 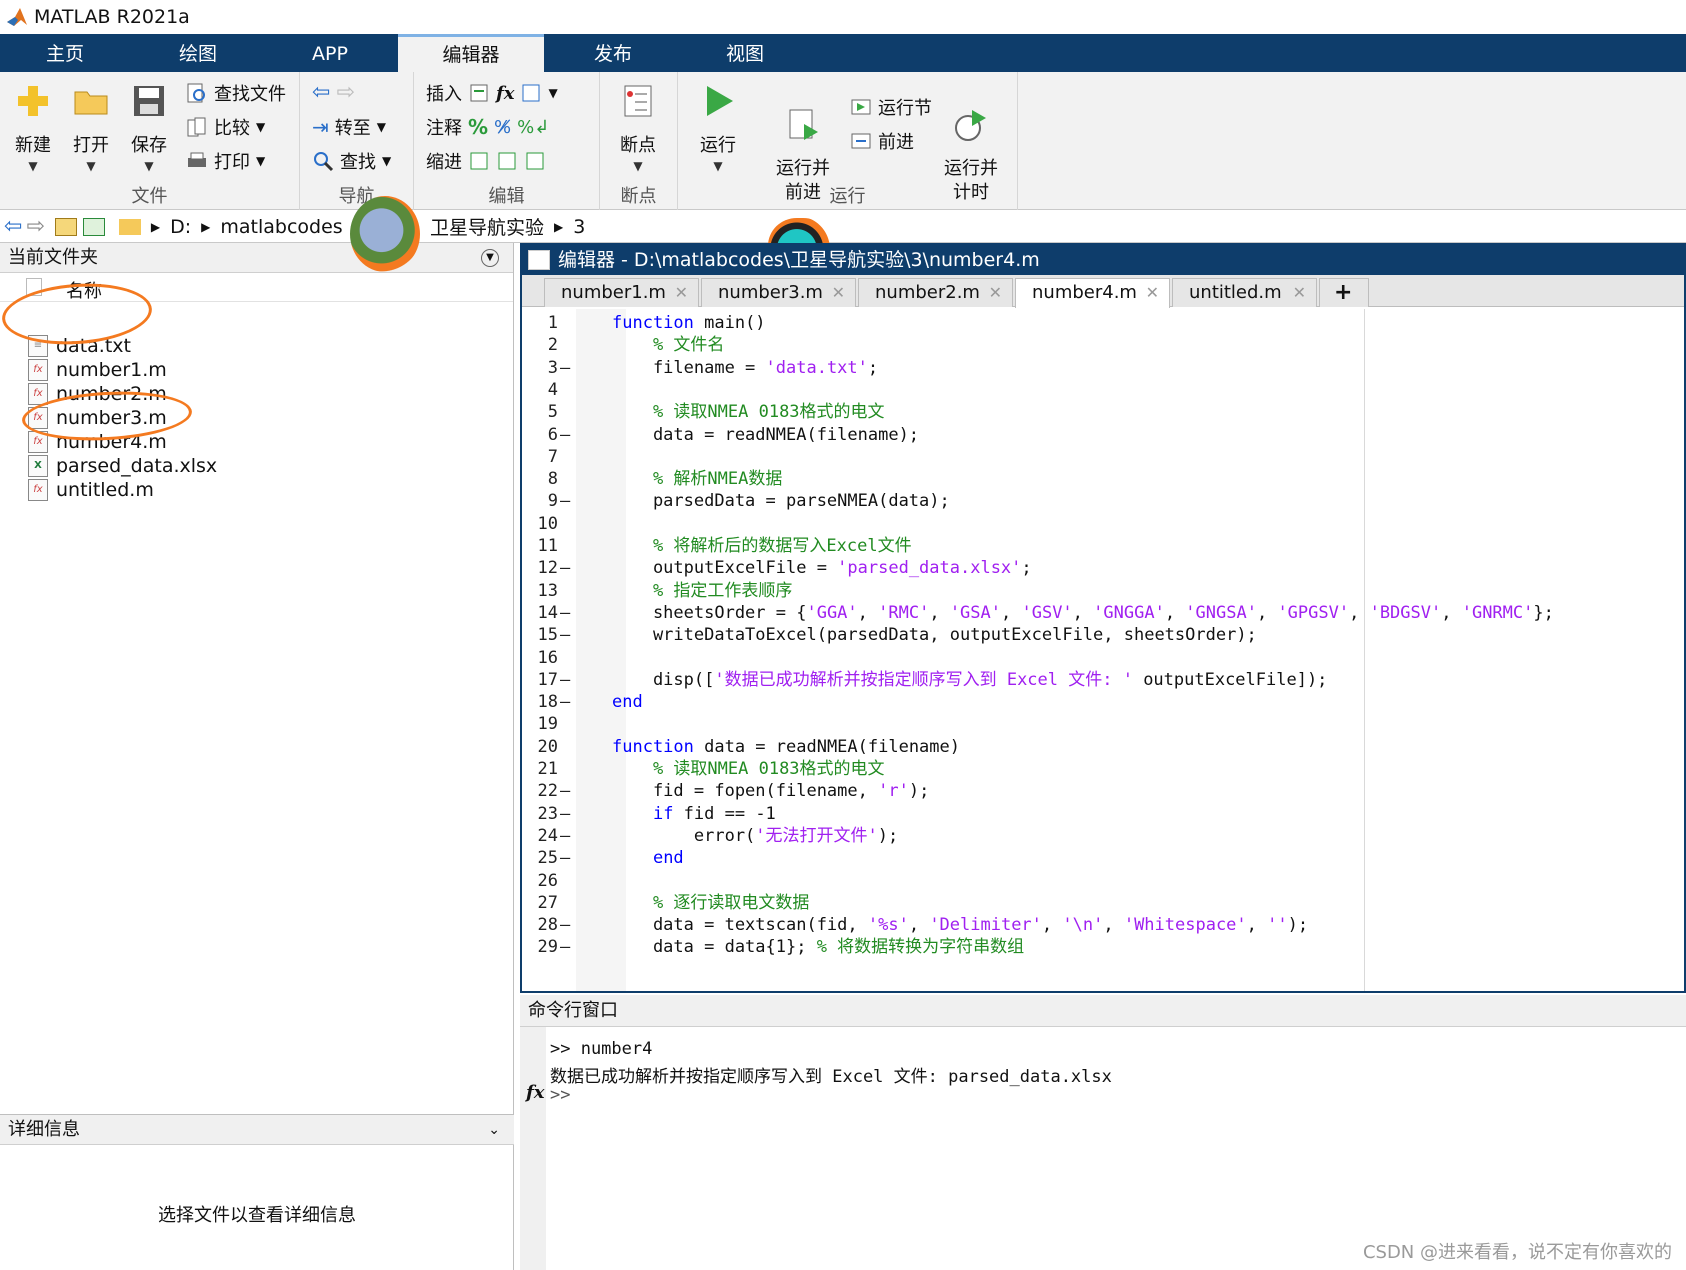 What do you see at coordinates (1102, 947) in the screenshot?
I see `code-line: 29– data = data{1}; % 将数据转换为字符串数组` at bounding box center [1102, 947].